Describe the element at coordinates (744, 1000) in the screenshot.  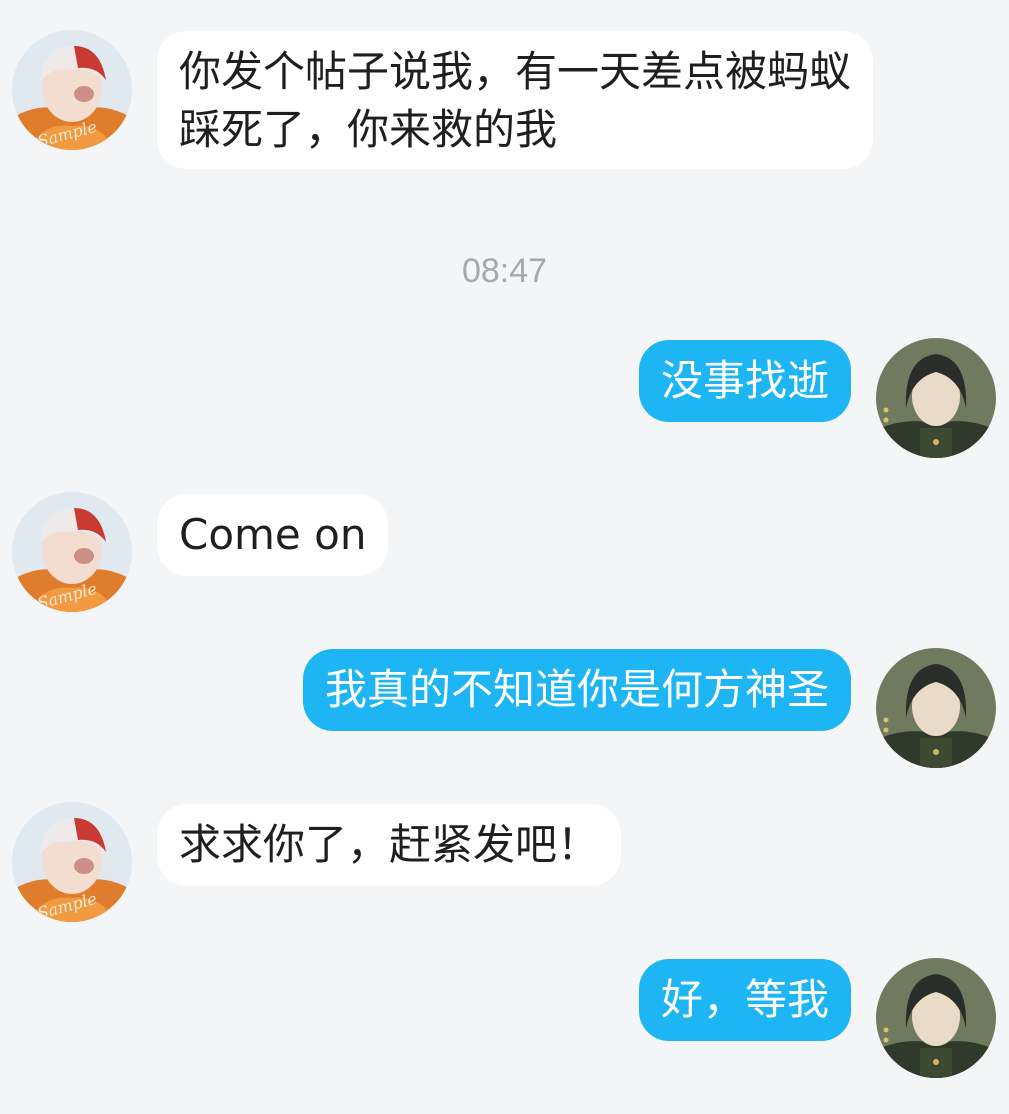
I see `message-bubble-outgoing: 好，等我` at that location.